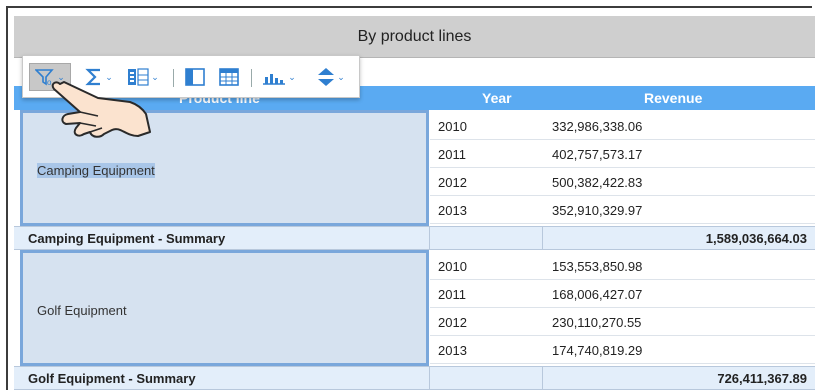  What do you see at coordinates (224, 308) in the screenshot?
I see `product-line-cell-golf: Golf Equipment` at bounding box center [224, 308].